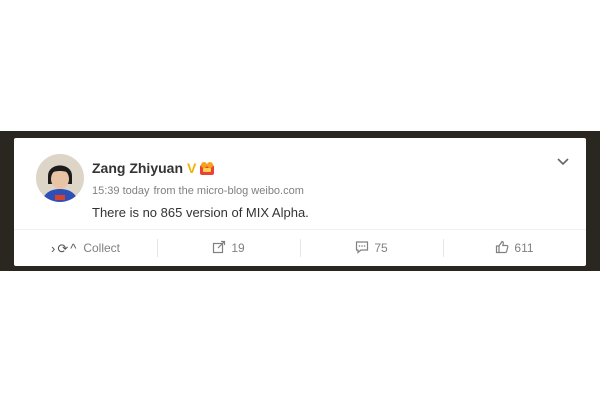  Describe the element at coordinates (524, 248) in the screenshot. I see `like-count: 611` at that location.